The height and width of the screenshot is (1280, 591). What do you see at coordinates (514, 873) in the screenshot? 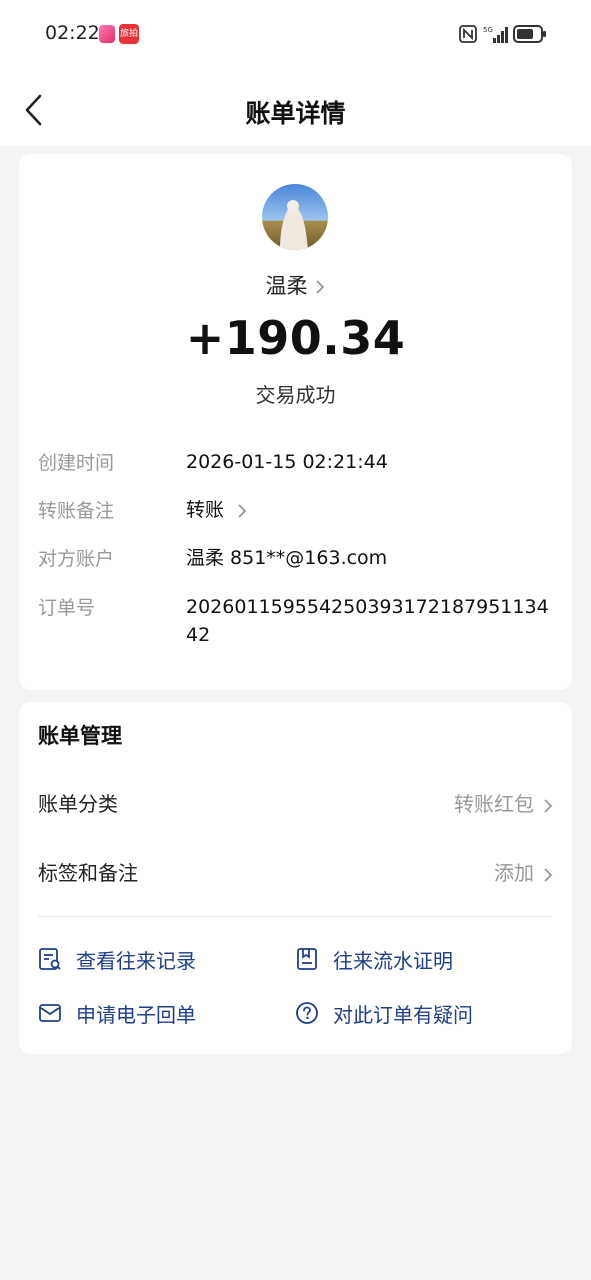
I see `row-value: 添加` at bounding box center [514, 873].